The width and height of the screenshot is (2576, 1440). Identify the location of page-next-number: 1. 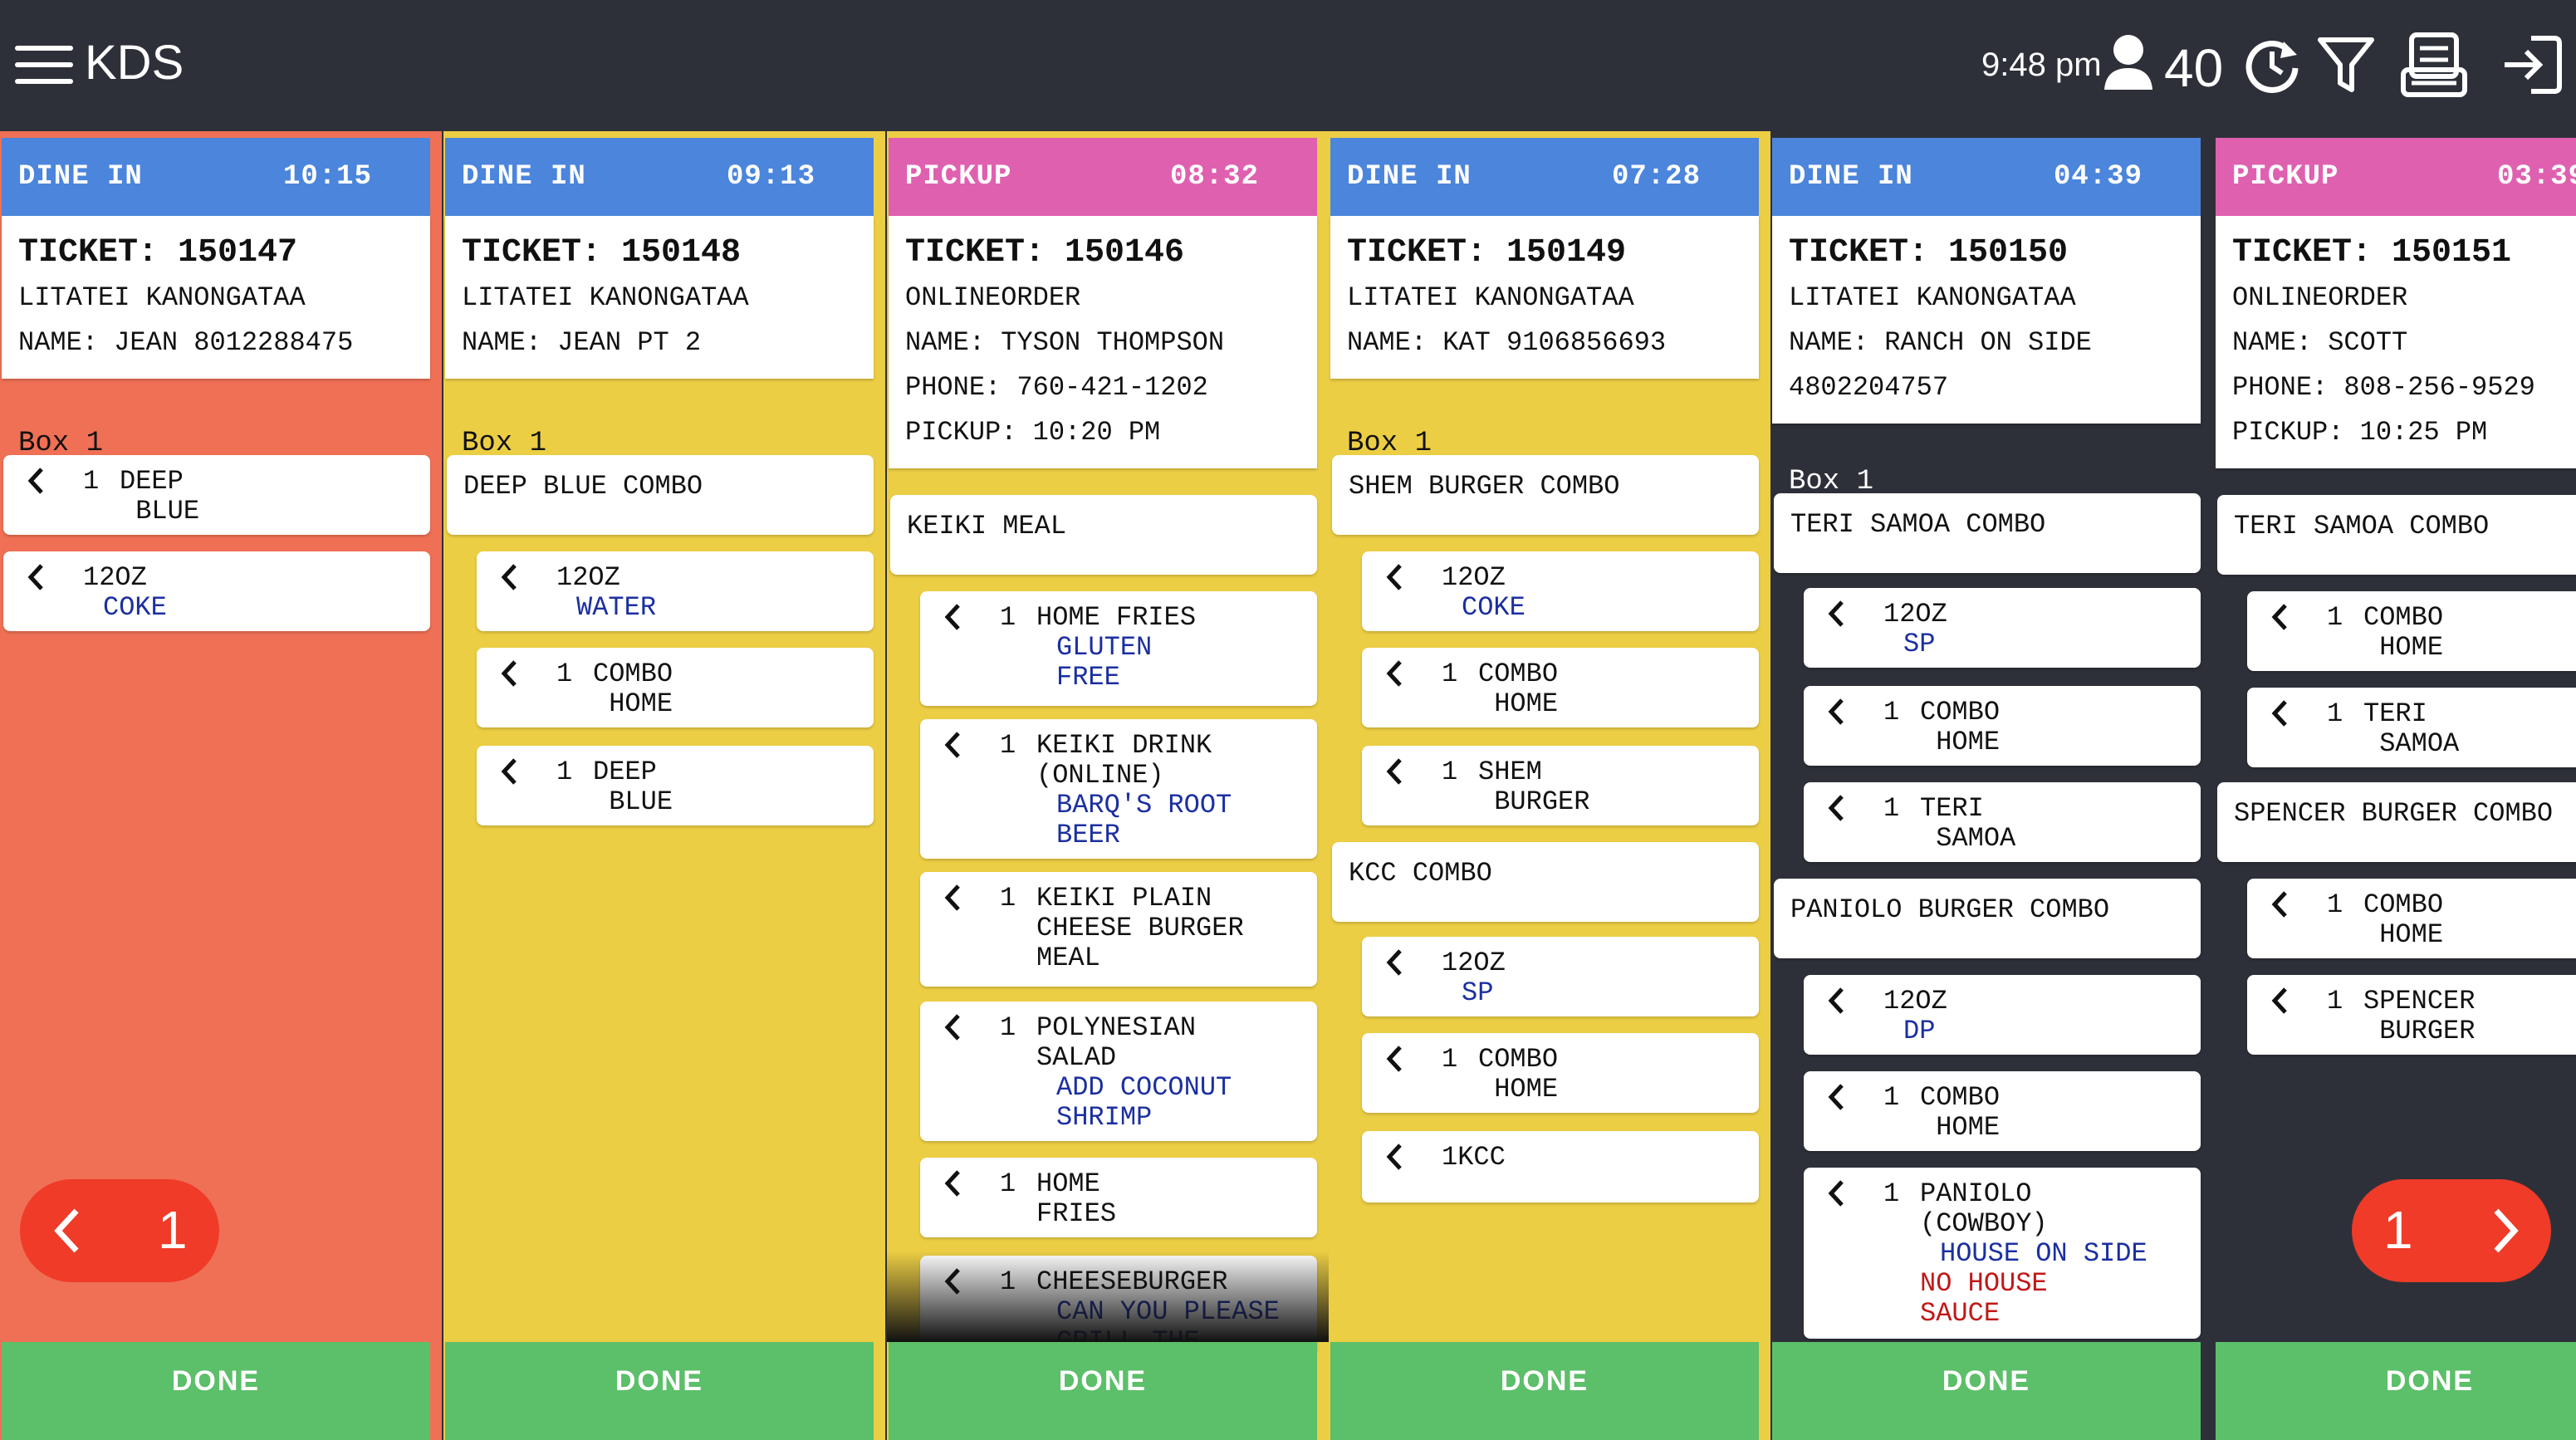
(2398, 1230).